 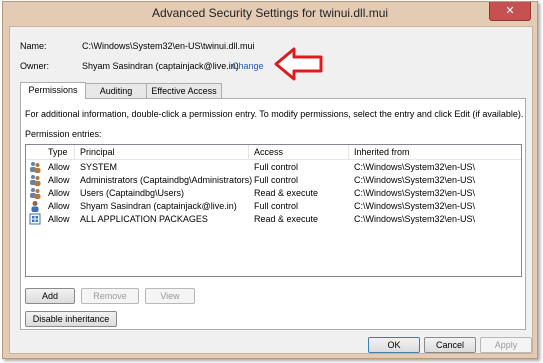 What do you see at coordinates (450, 345) in the screenshot?
I see `cancel-button: Cancel` at bounding box center [450, 345].